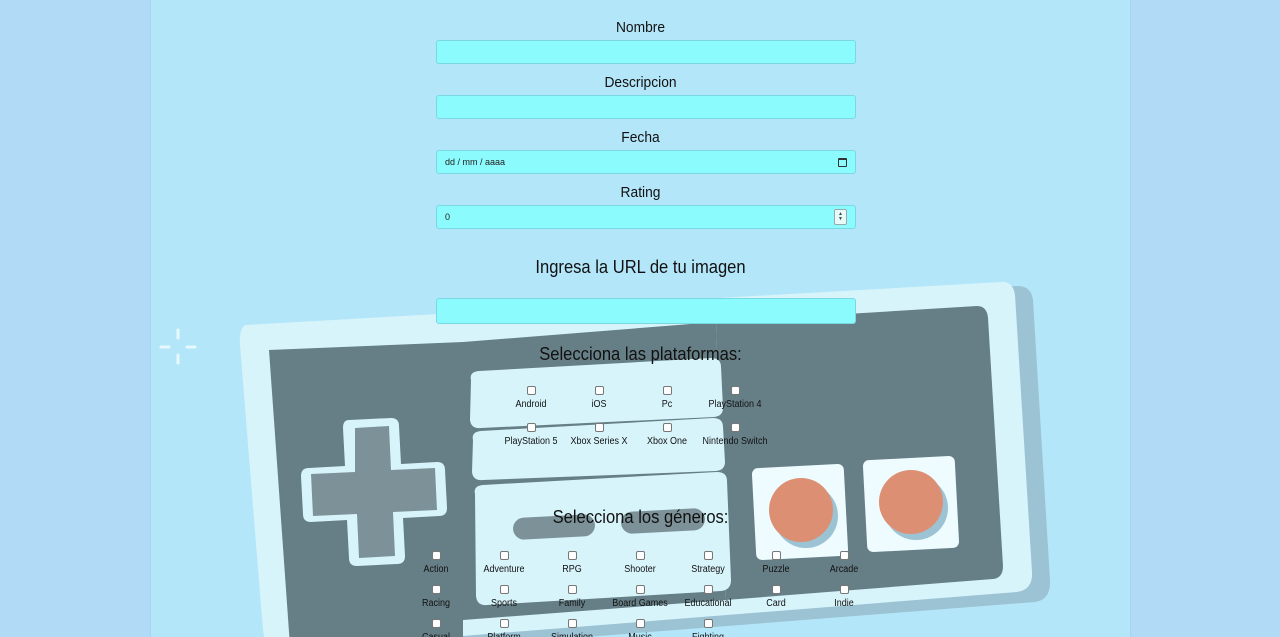  Describe the element at coordinates (708, 555) in the screenshot. I see `genre-checkbox-strategy` at that location.